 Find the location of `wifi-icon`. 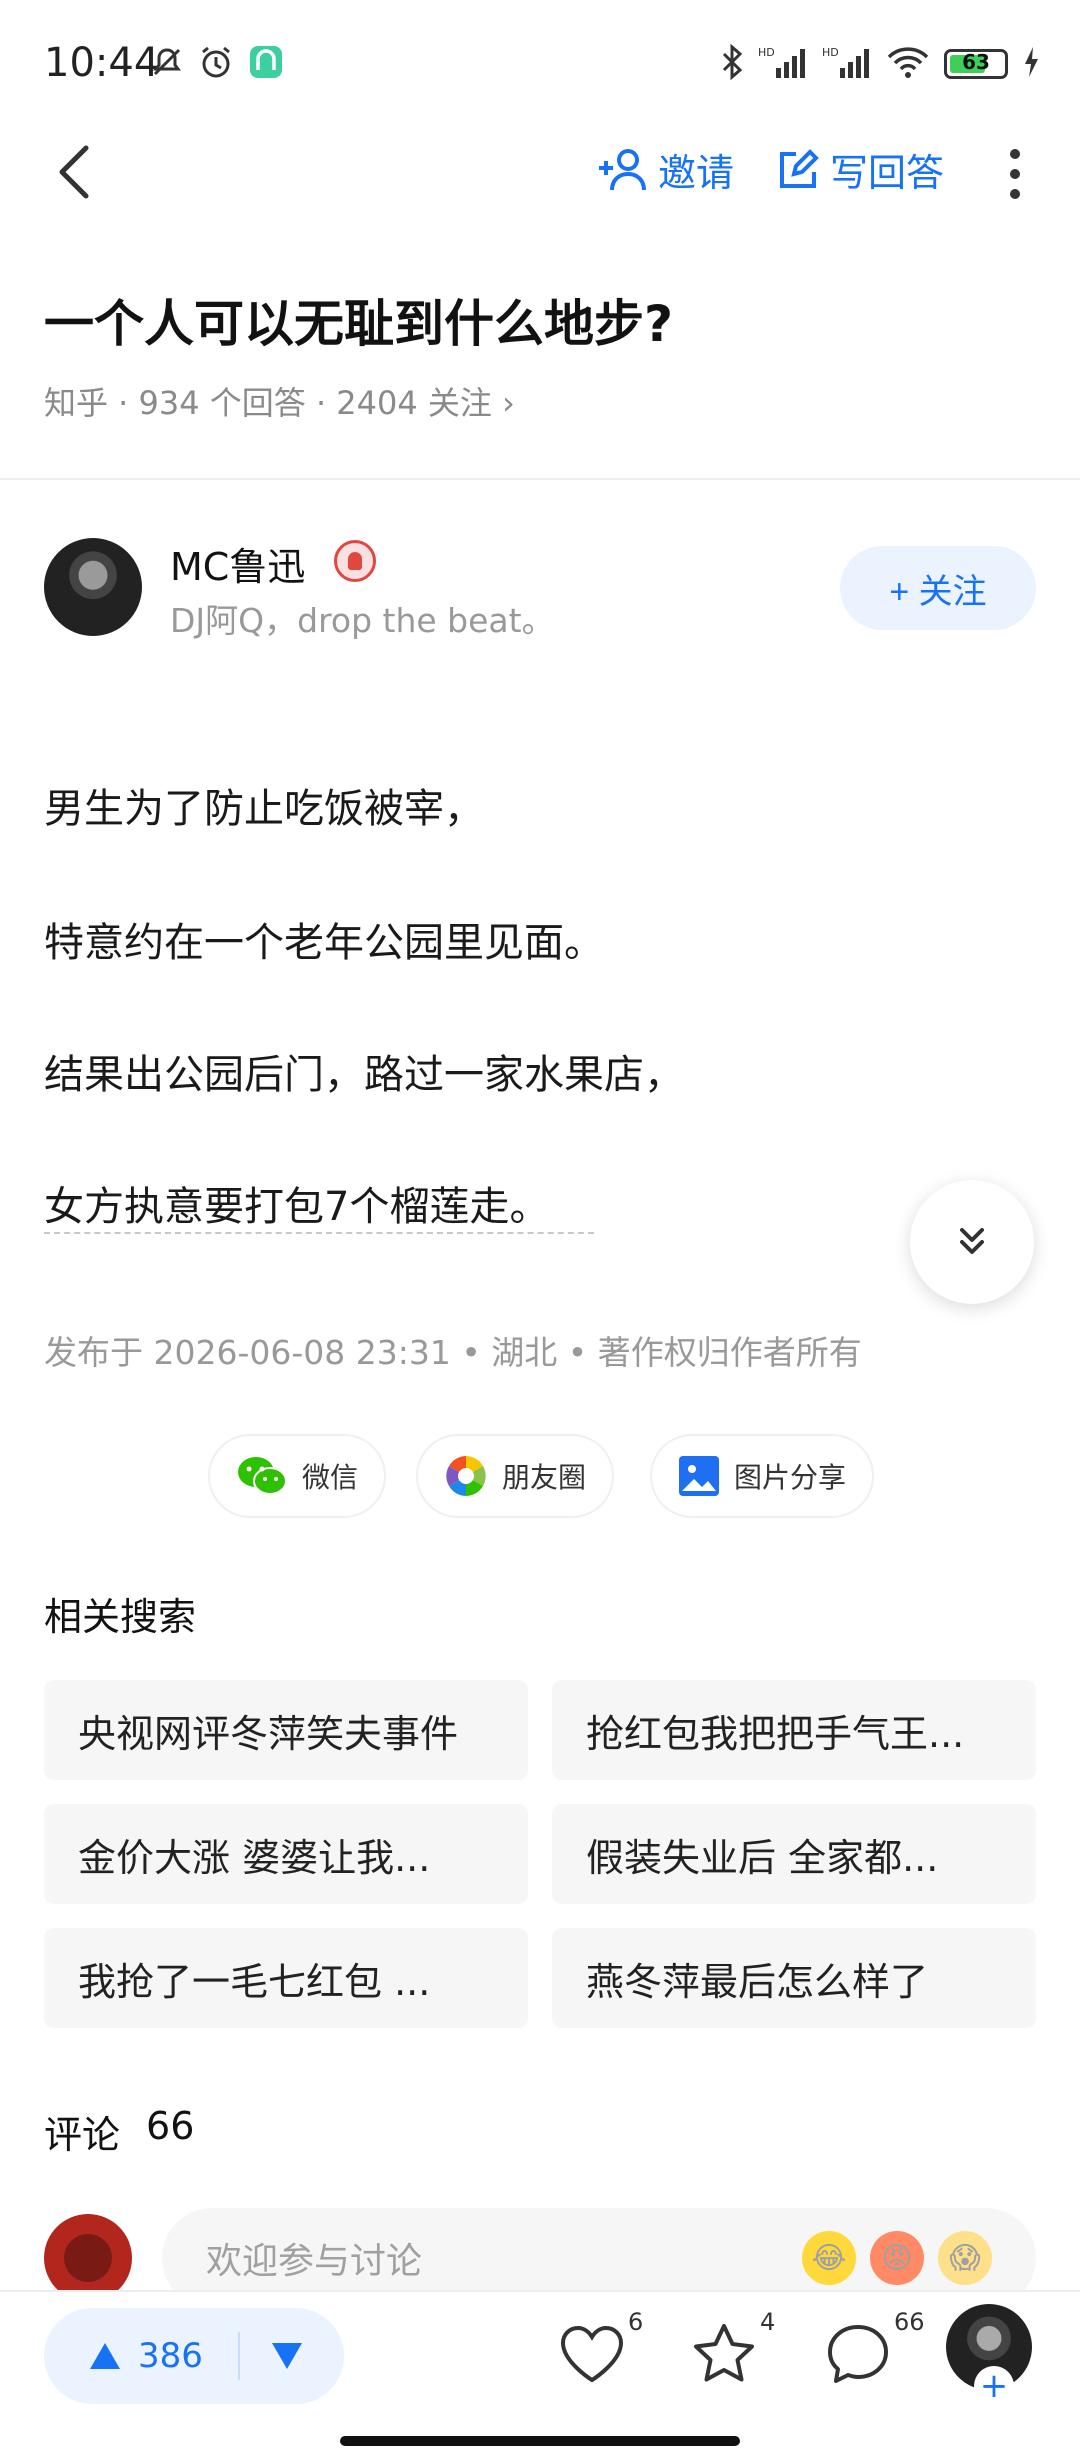

wifi-icon is located at coordinates (908, 64).